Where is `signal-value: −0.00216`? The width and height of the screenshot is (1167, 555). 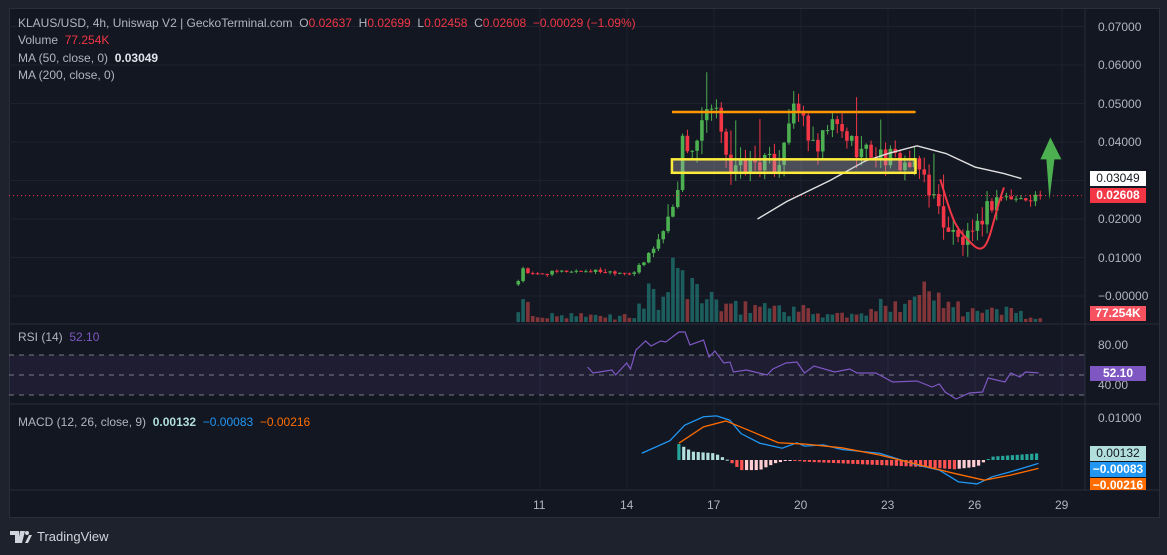 signal-value: −0.00216 is located at coordinates (285, 422).